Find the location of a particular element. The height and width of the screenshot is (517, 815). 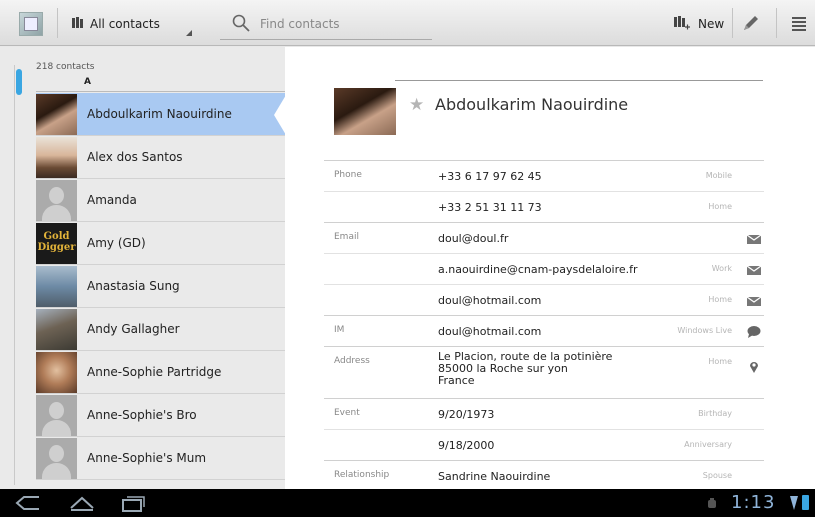

list-item: Alex dos Santos is located at coordinates (160, 157).